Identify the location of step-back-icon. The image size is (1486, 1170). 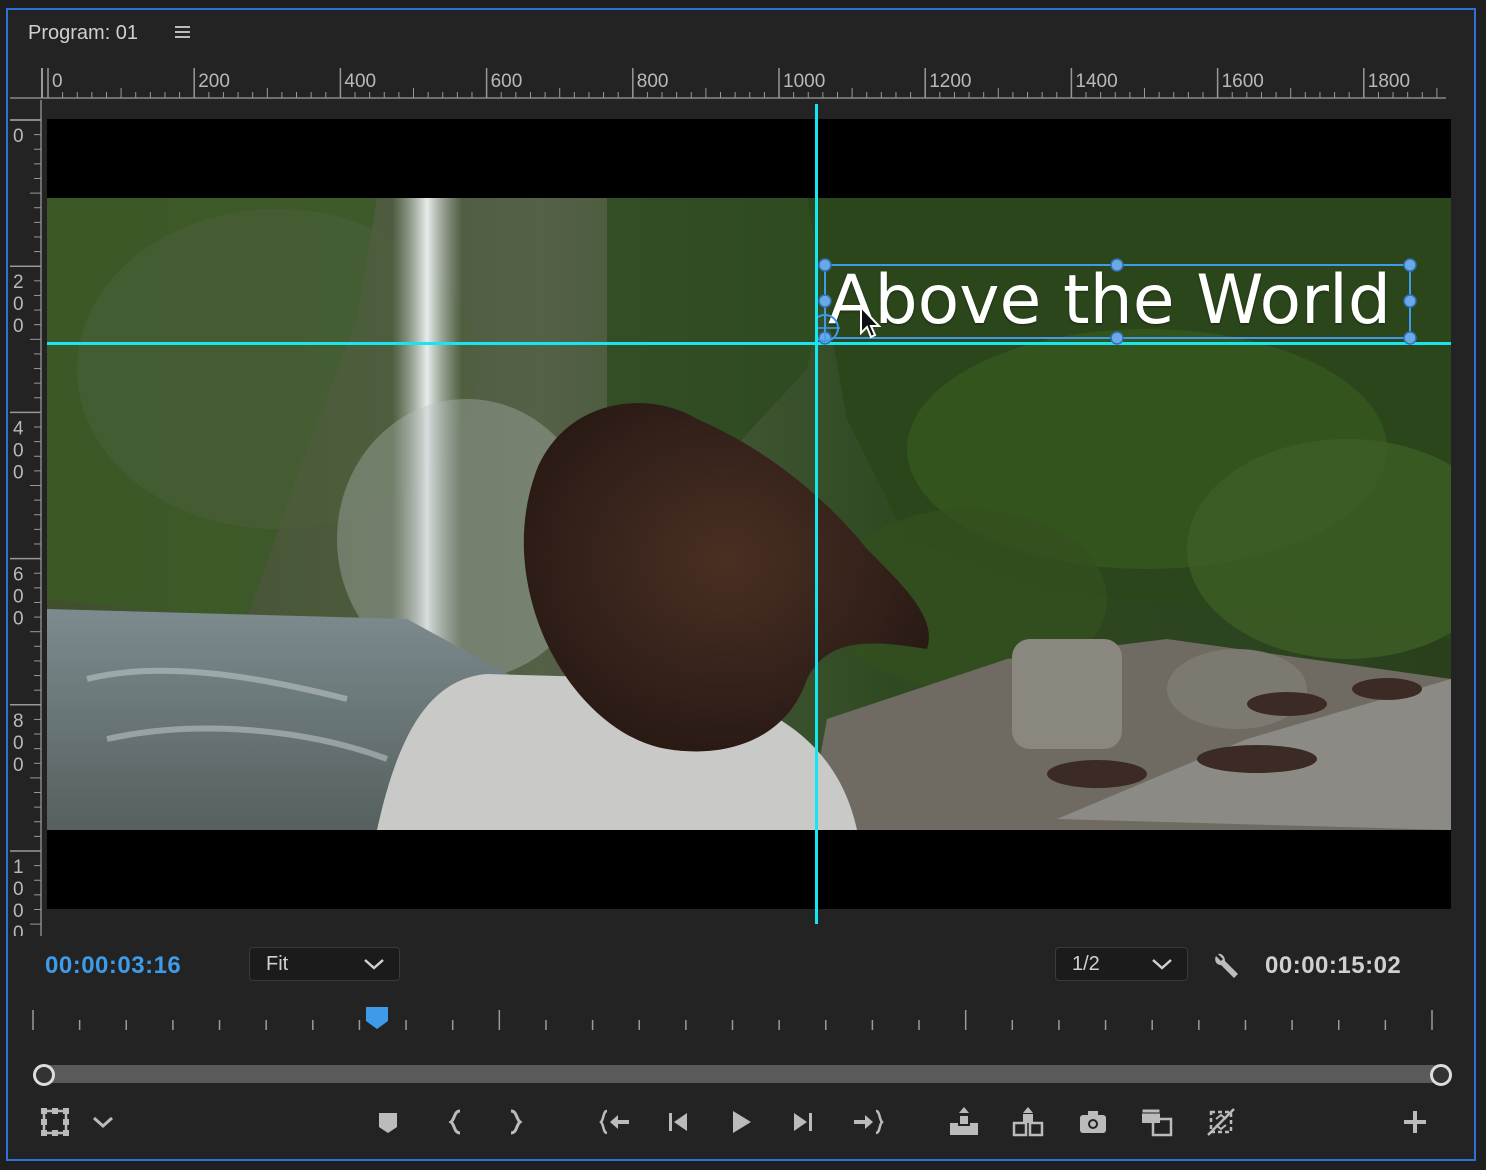
(678, 1122).